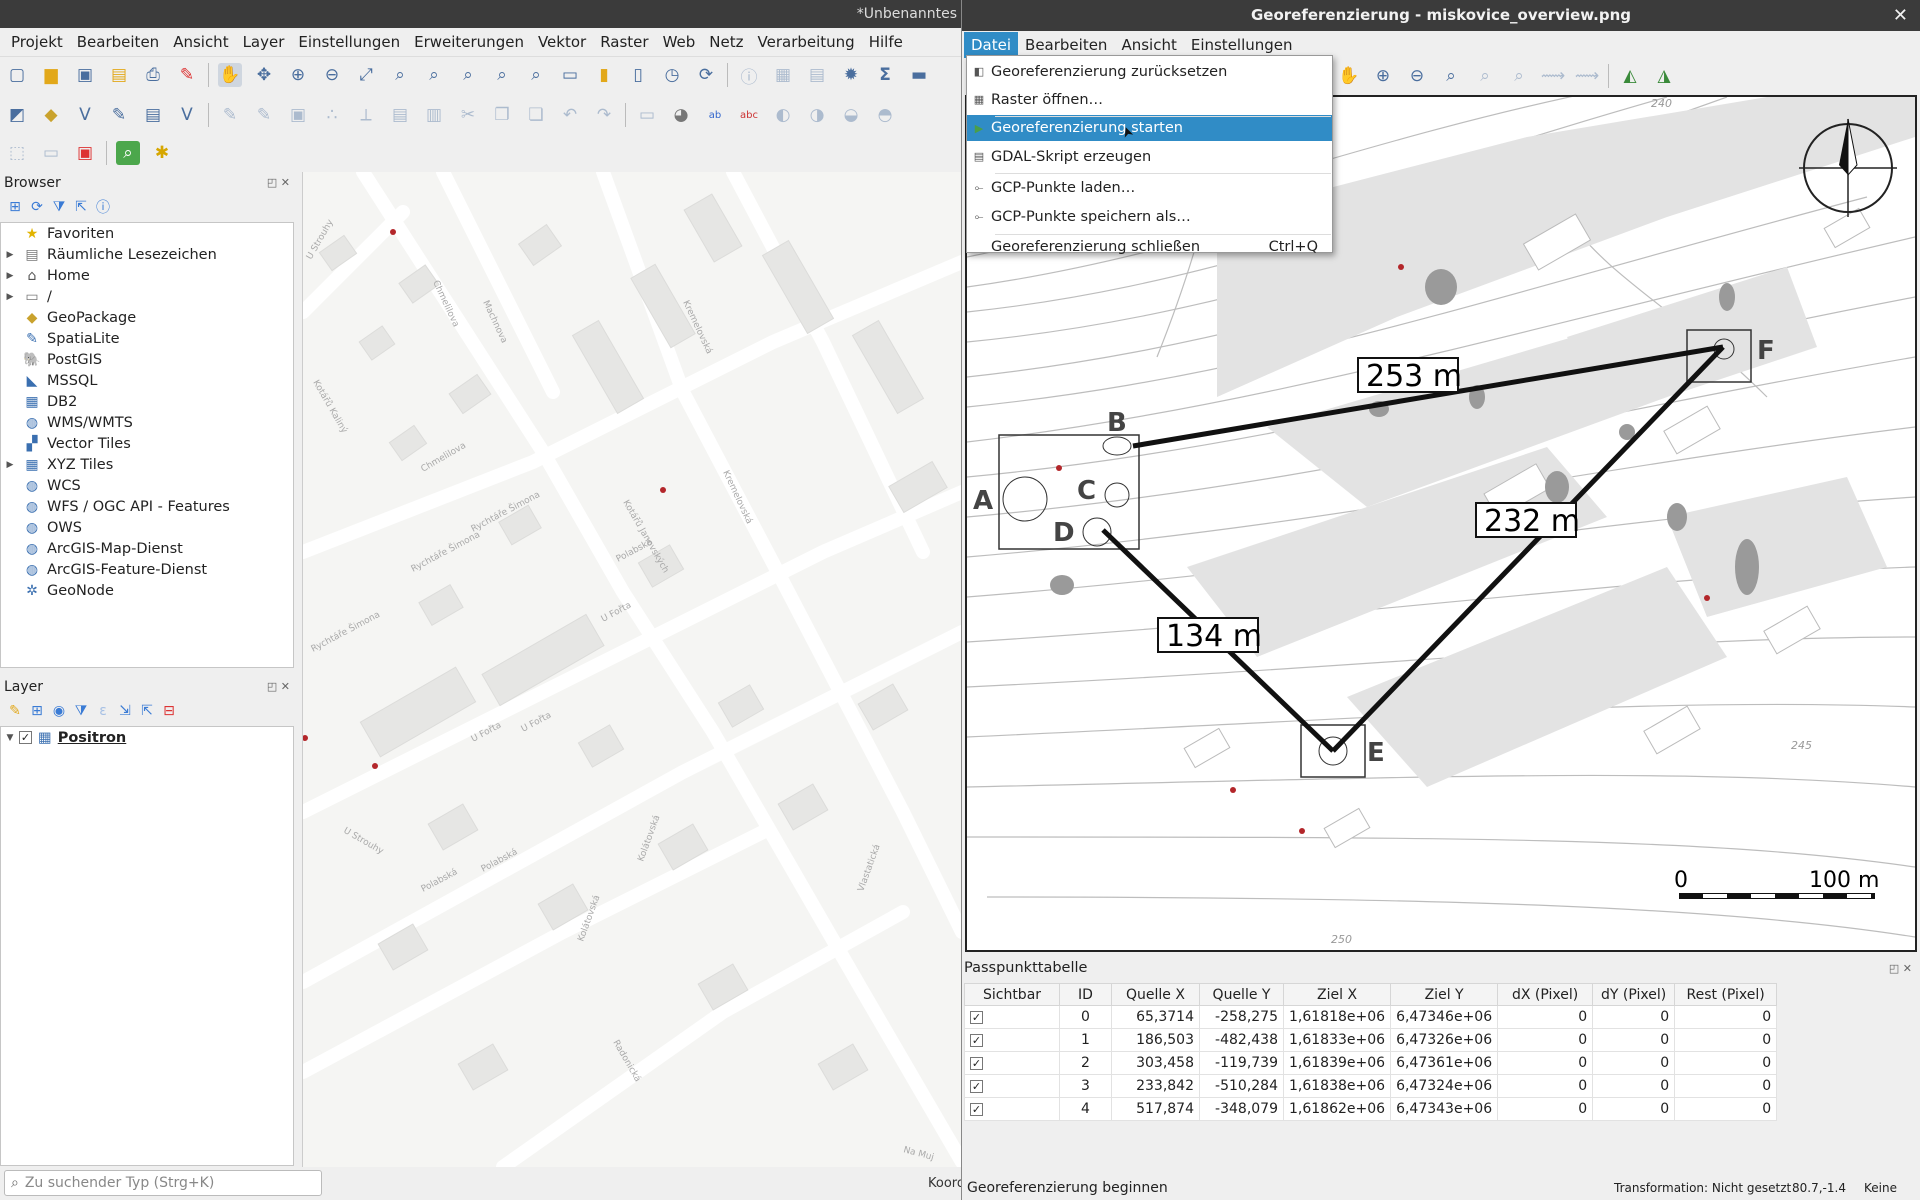  I want to click on gcp-cell-zx: 1,61839e+06, so click(1337, 1063).